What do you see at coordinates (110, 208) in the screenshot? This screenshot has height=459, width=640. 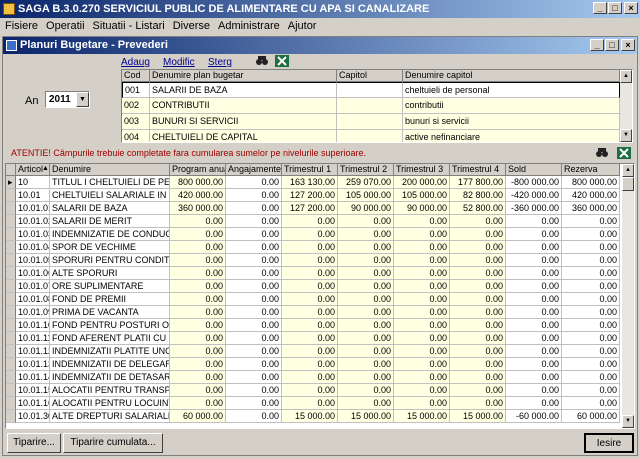 I see `cell-denumire: SALARII DE BAZA` at bounding box center [110, 208].